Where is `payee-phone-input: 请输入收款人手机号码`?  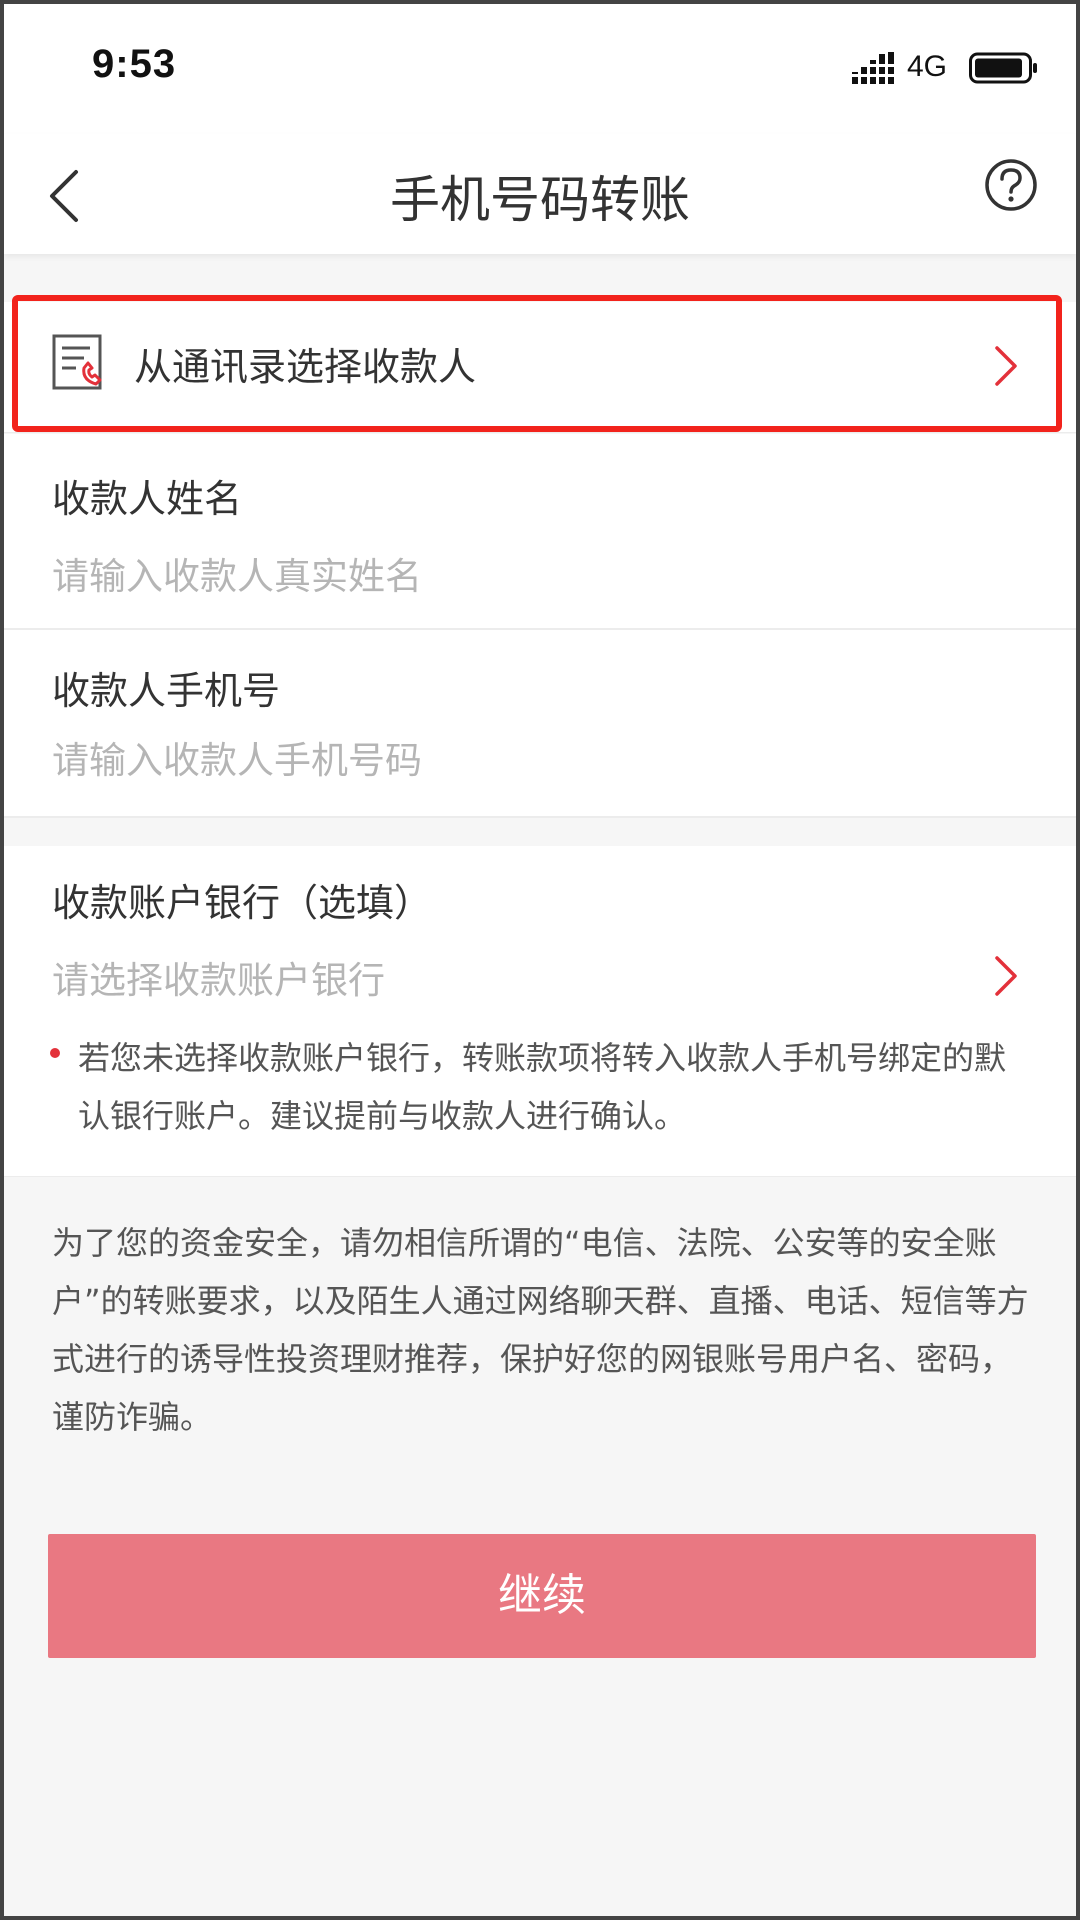
payee-phone-input: 请输入收款人手机号码 is located at coordinates (237, 757).